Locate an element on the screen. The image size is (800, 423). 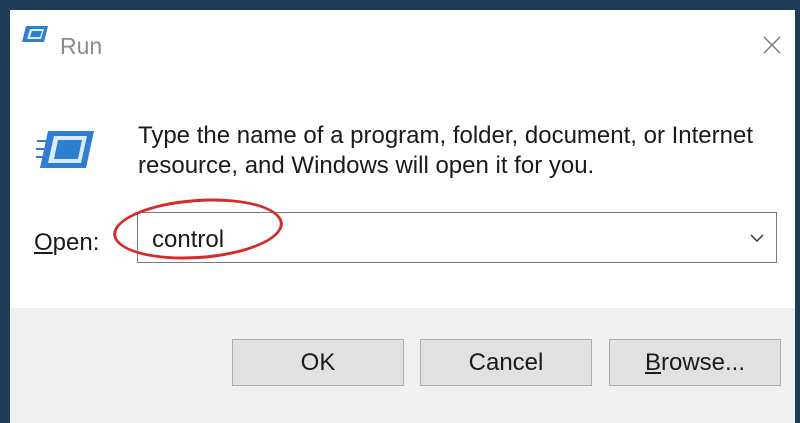
open-label: Open: is located at coordinates (66, 243).